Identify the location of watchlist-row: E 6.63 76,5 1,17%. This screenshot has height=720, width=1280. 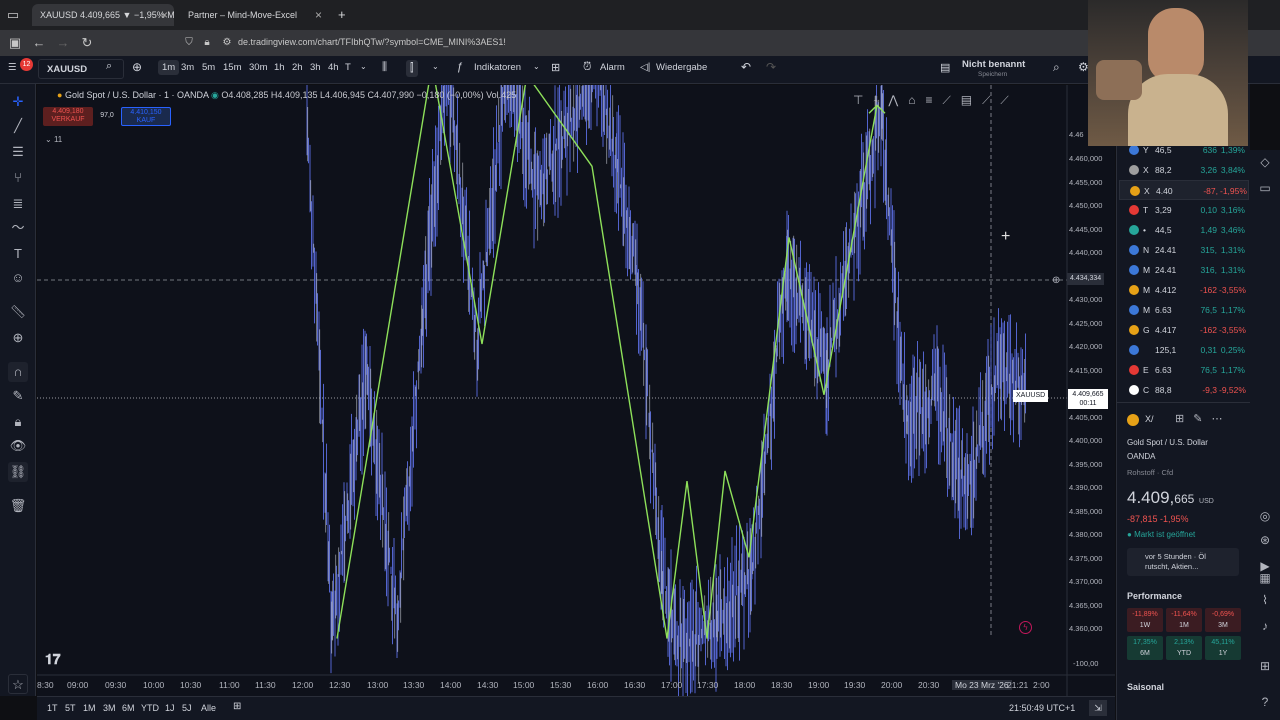
(1184, 370).